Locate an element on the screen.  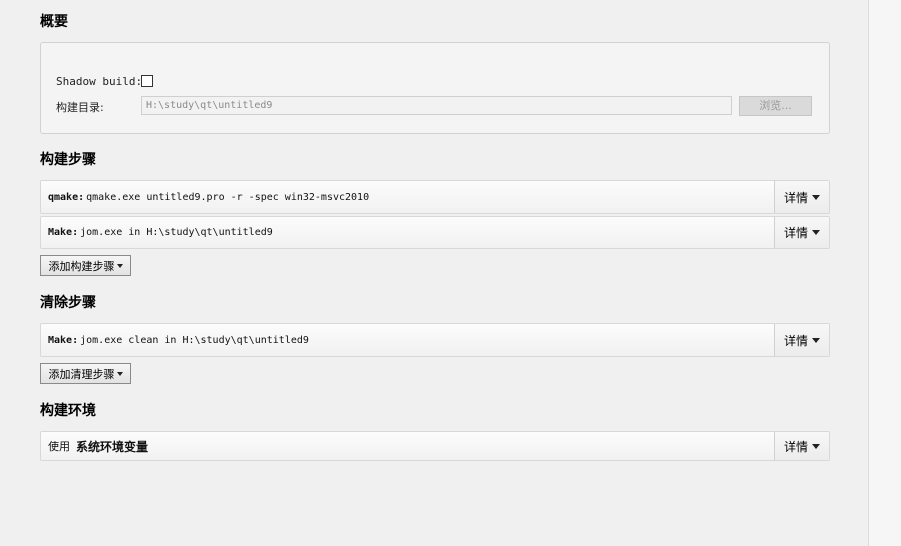
build-env-prefix: 使用 is located at coordinates (59, 446).